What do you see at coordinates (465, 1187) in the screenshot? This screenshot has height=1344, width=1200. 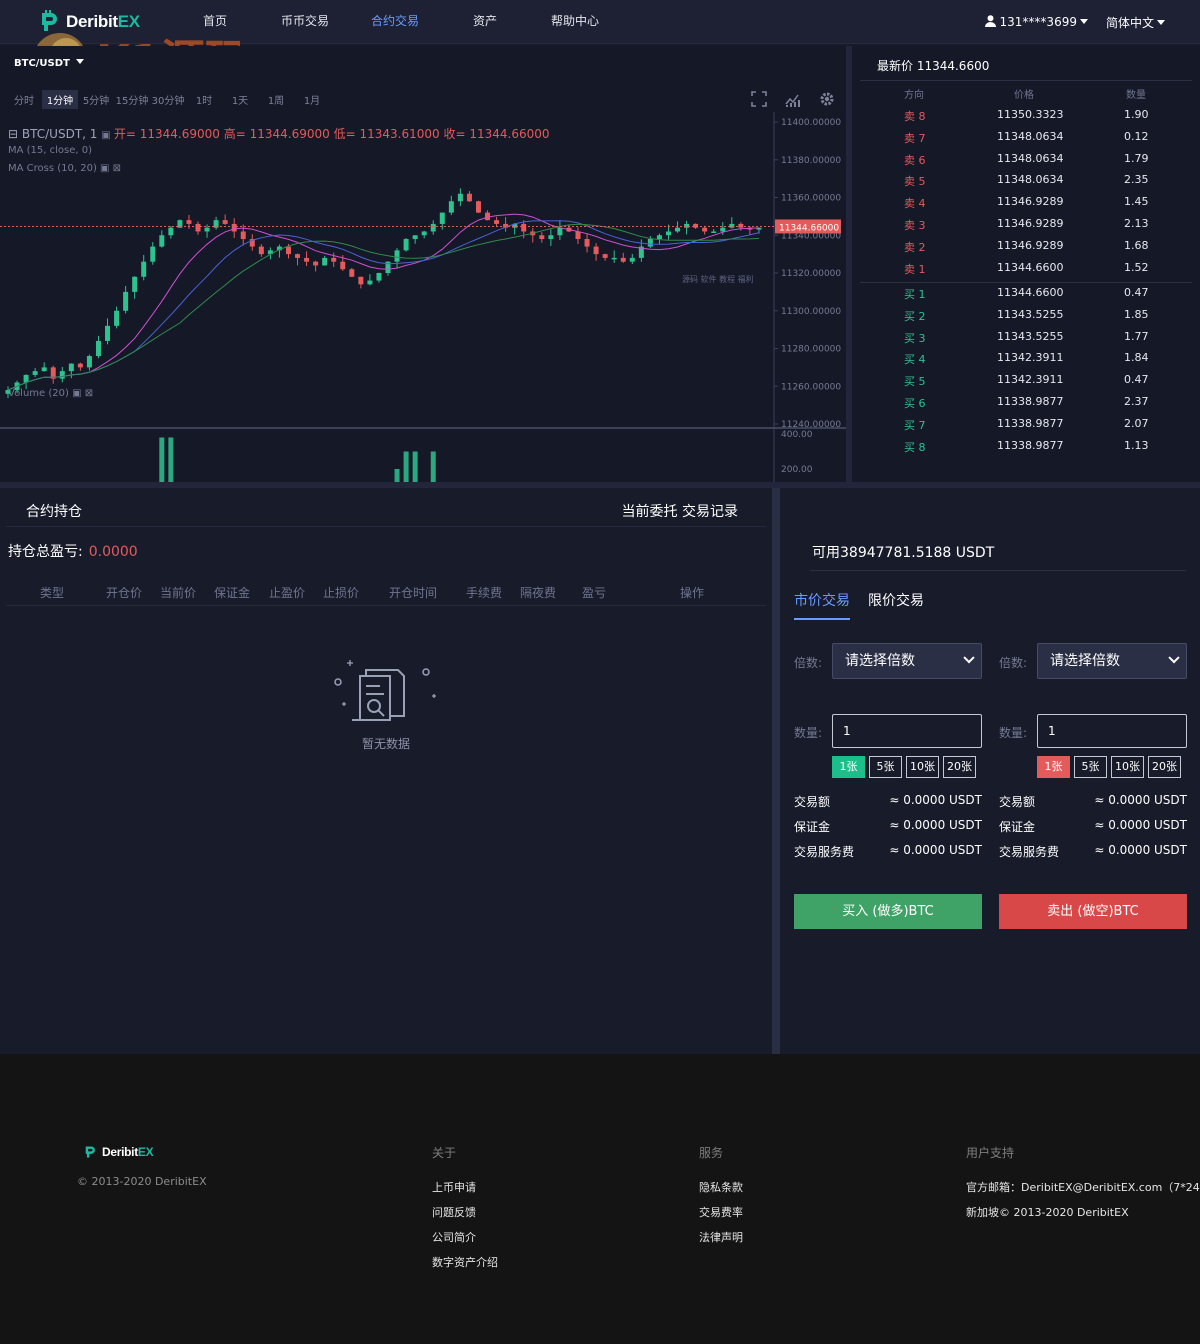 I see `footer-link-listing: 上币申请` at bounding box center [465, 1187].